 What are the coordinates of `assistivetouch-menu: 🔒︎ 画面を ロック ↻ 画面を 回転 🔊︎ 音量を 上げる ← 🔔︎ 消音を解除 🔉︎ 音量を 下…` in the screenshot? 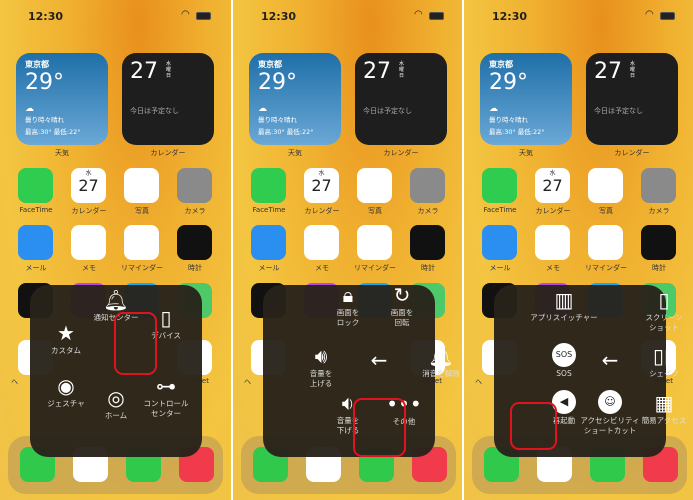 It's located at (361, 369).